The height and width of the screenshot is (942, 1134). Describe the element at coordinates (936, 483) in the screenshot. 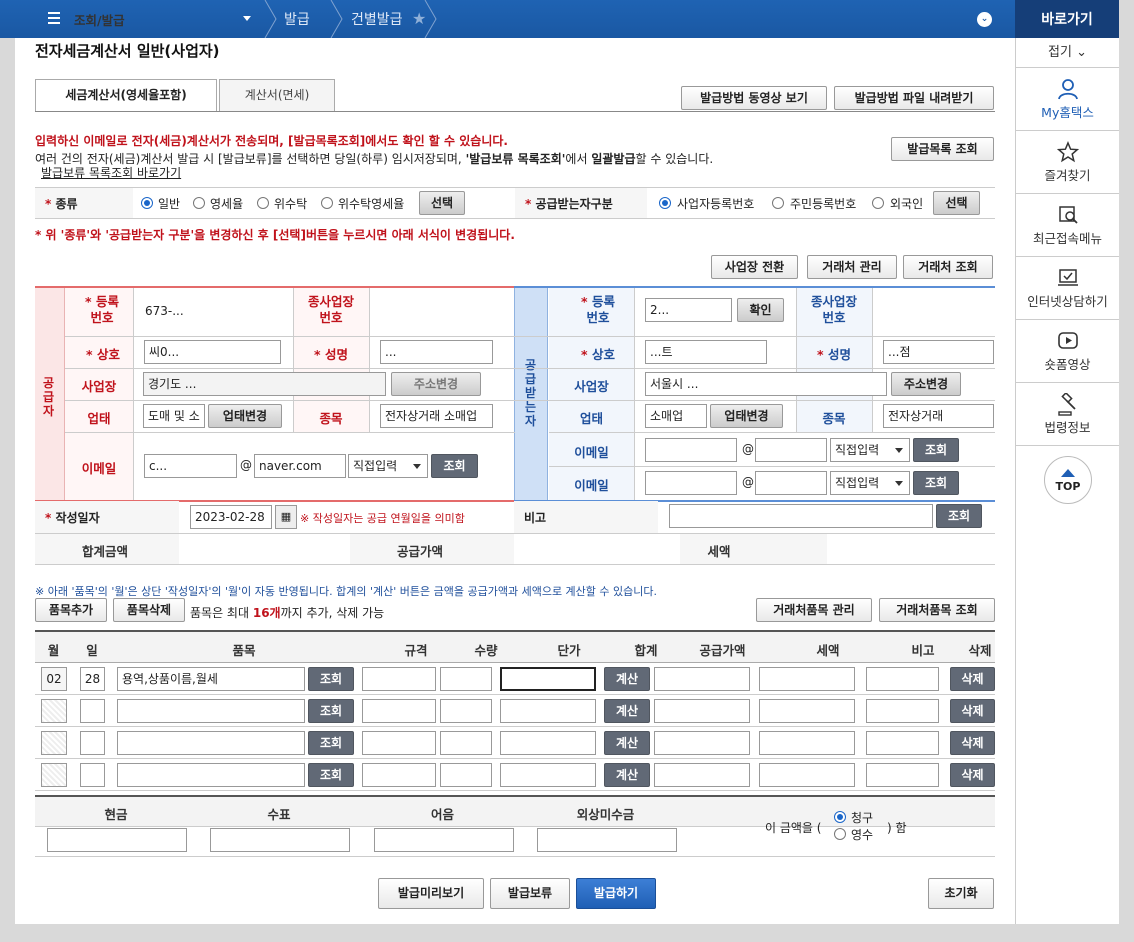

I see `receiver-email2-query-button: 조회` at that location.